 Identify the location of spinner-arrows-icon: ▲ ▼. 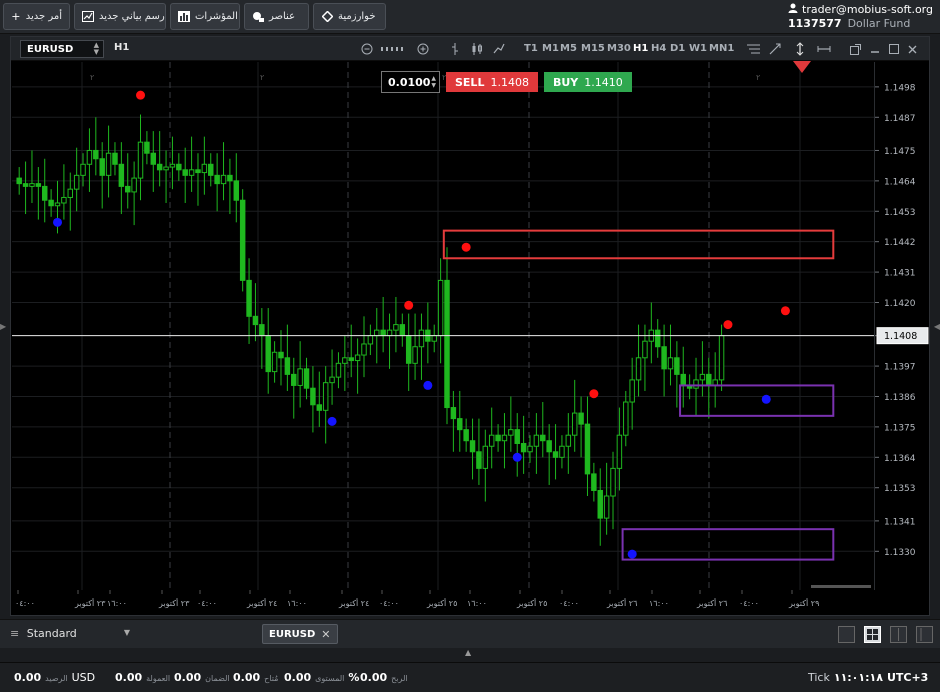
(96, 48).